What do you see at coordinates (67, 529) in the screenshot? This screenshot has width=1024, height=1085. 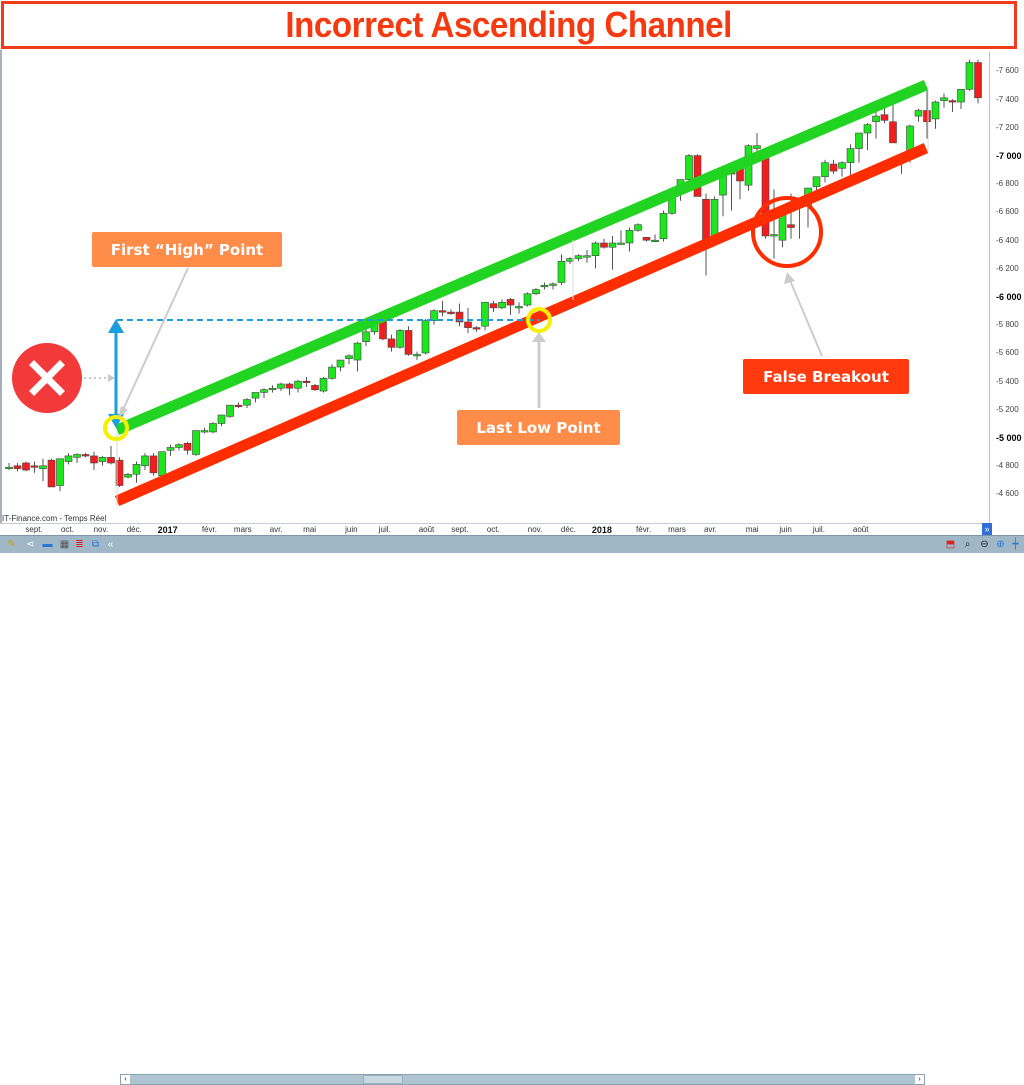 I see `x-tick-label: oct.` at bounding box center [67, 529].